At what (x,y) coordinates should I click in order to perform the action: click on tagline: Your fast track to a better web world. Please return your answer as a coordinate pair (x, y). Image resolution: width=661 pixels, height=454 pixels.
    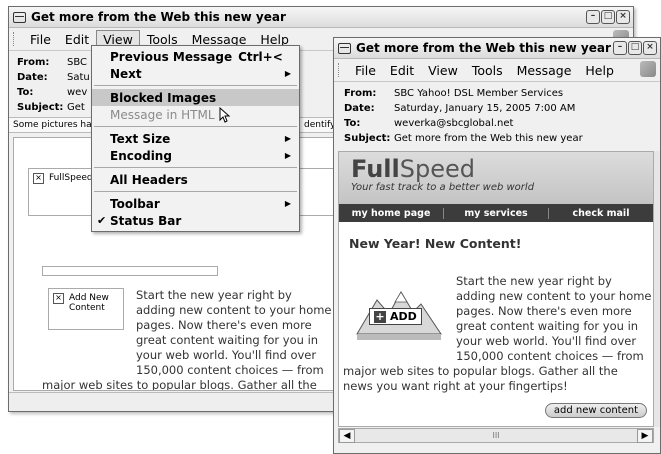
    Looking at the image, I should click on (443, 187).